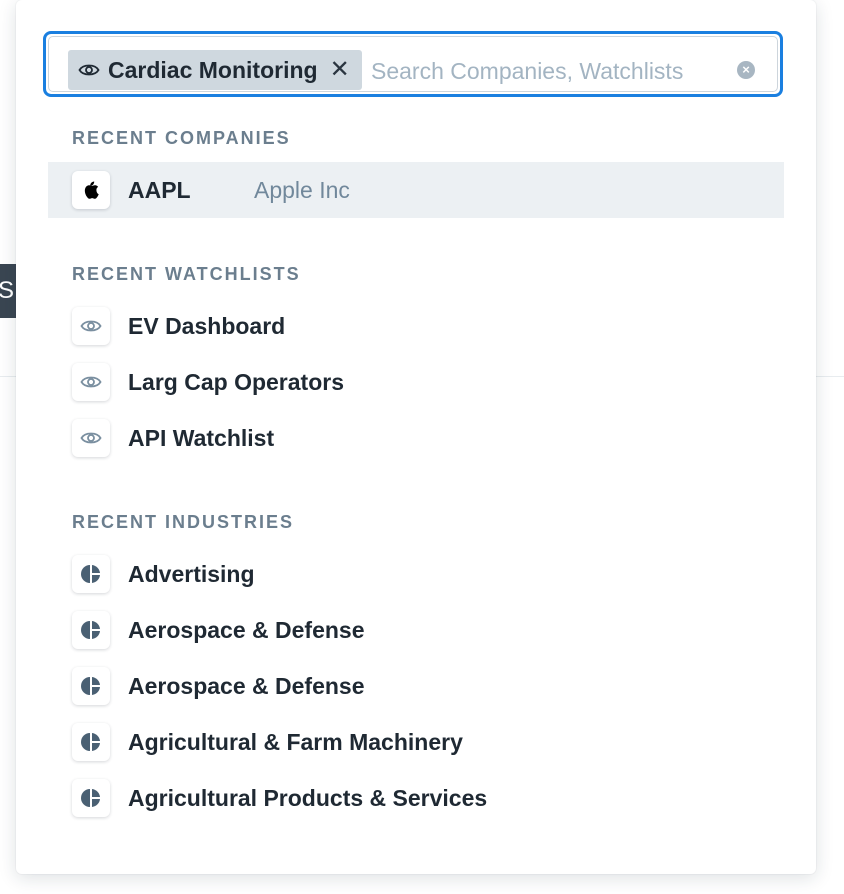 The width and height of the screenshot is (844, 894). I want to click on search-field-inner: Cardiac Monitoring ✕ ×, so click(413, 64).